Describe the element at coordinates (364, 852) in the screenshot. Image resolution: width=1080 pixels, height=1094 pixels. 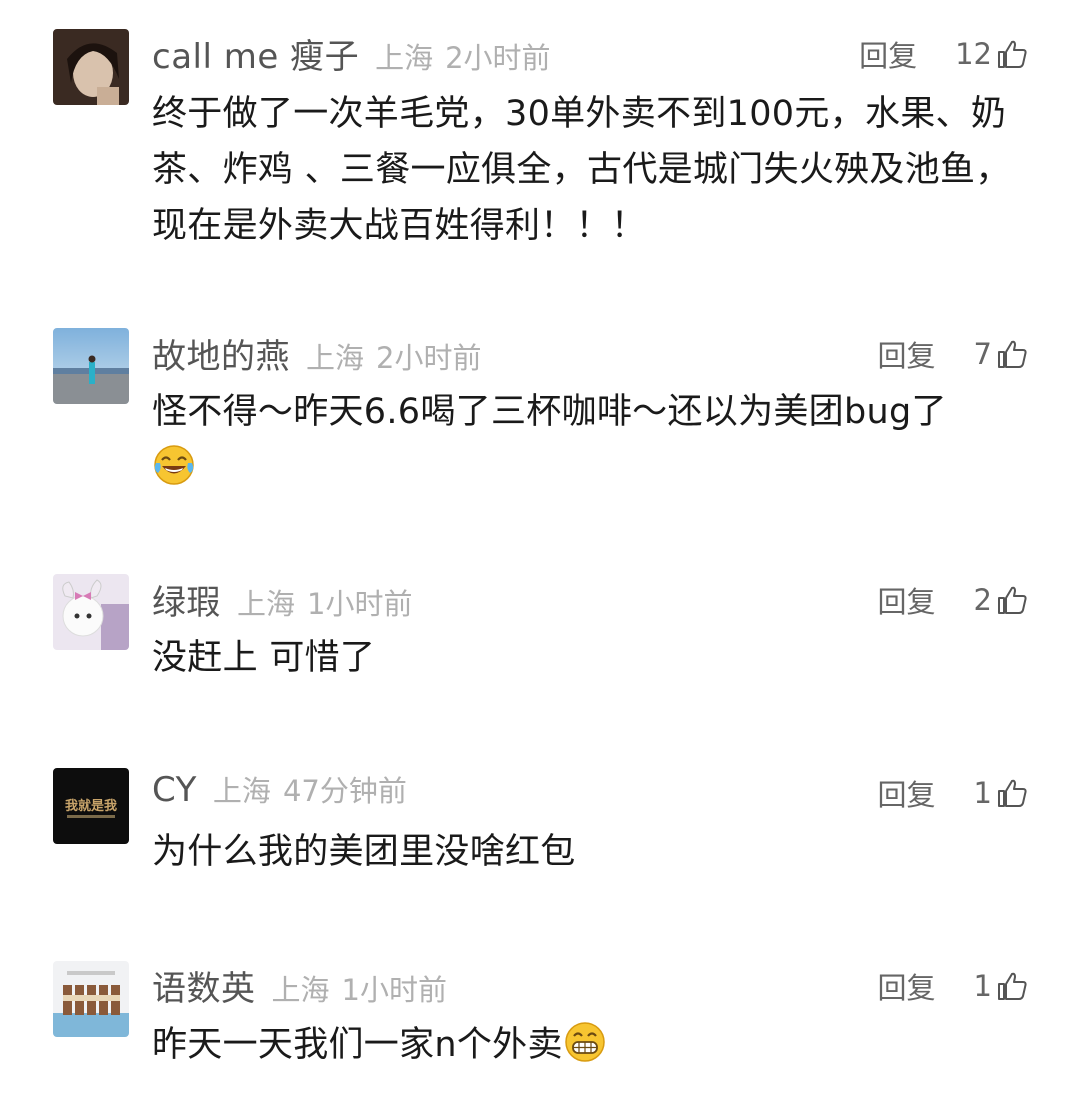
I see `comment-text: 为什么我的美团里没啥红包` at that location.